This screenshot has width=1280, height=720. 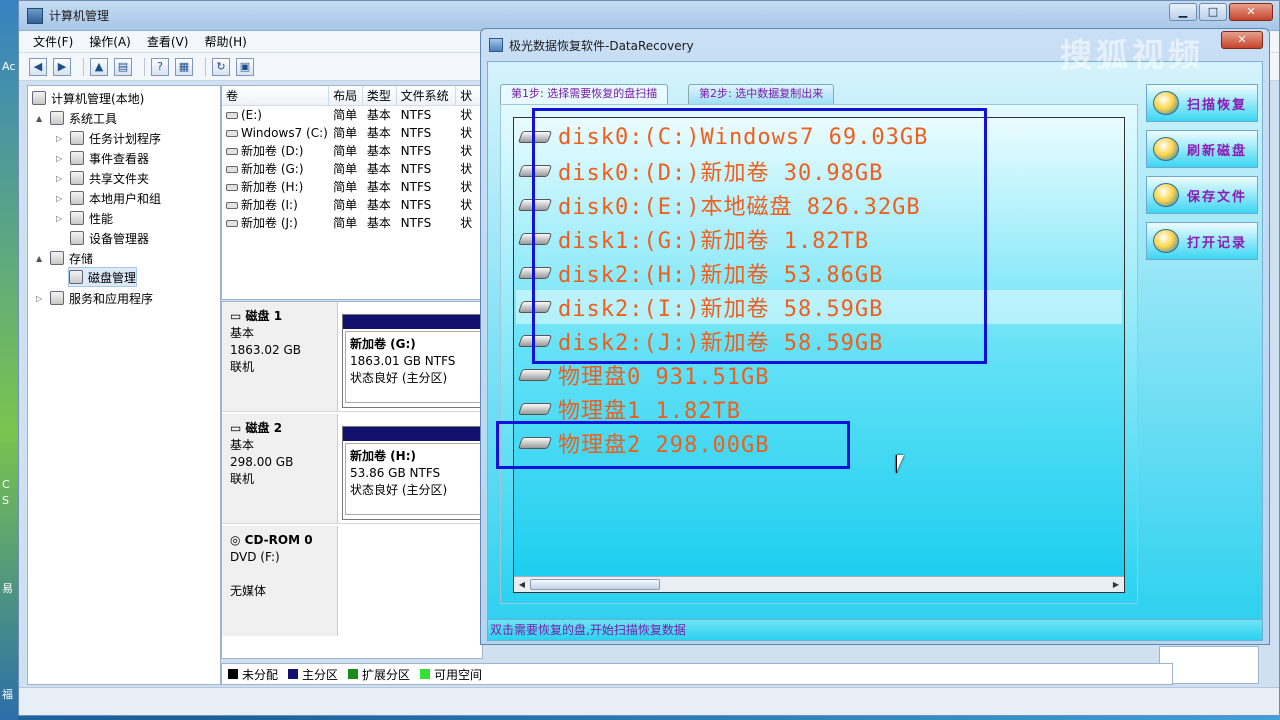 I want to click on tools-icon, so click(x=57, y=118).